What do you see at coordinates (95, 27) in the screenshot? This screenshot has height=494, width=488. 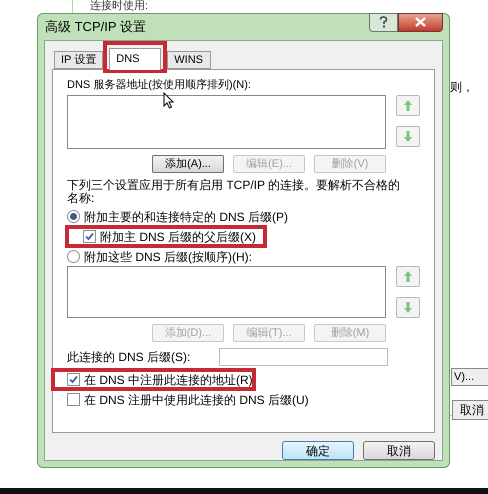 I see `window-title: 高级 TCP/IP 设置` at bounding box center [95, 27].